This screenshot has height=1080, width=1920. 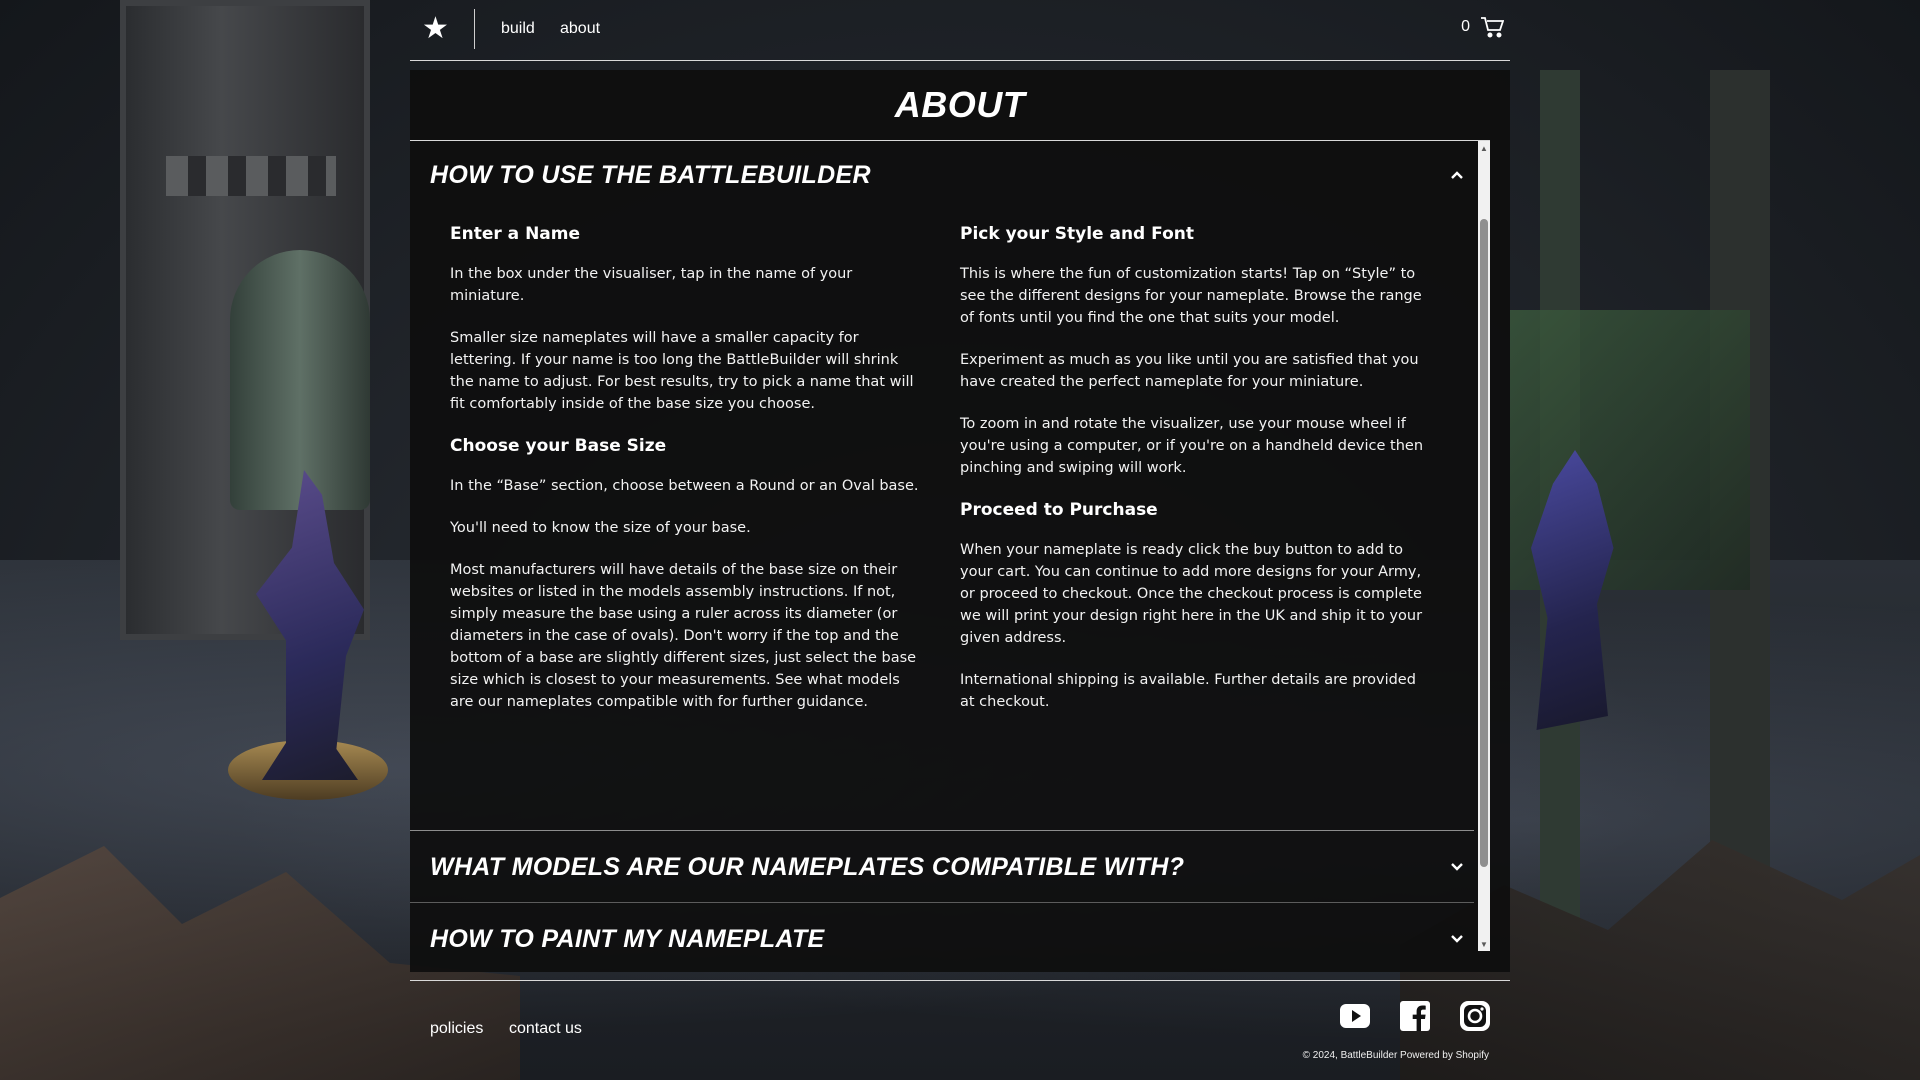 I want to click on footer-policies-link: policies, so click(x=456, y=1029).